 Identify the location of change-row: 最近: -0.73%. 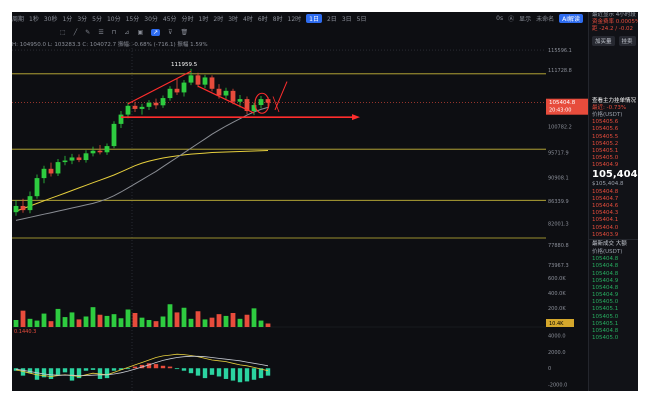
(609, 107).